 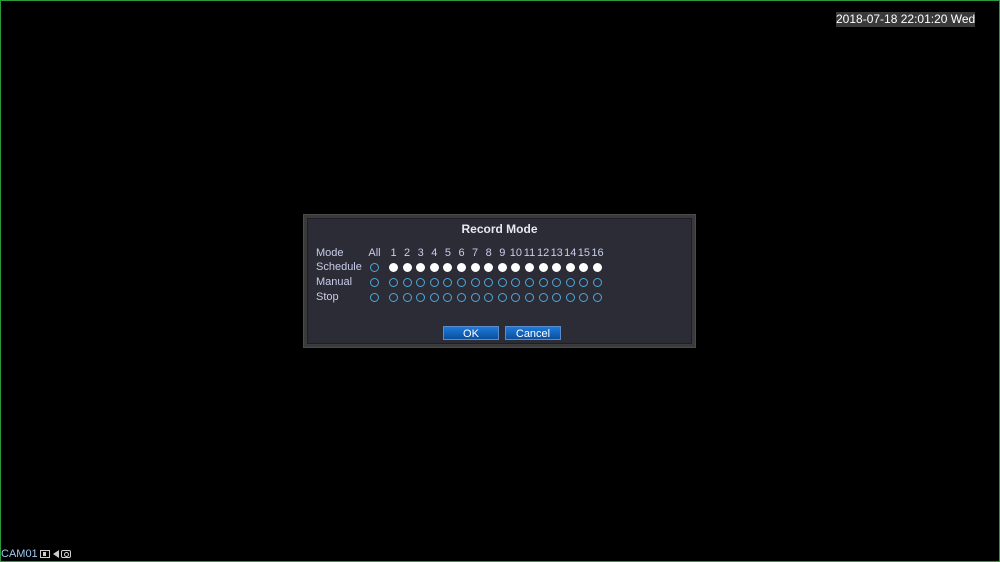 I want to click on camera-icon, so click(x=65, y=554).